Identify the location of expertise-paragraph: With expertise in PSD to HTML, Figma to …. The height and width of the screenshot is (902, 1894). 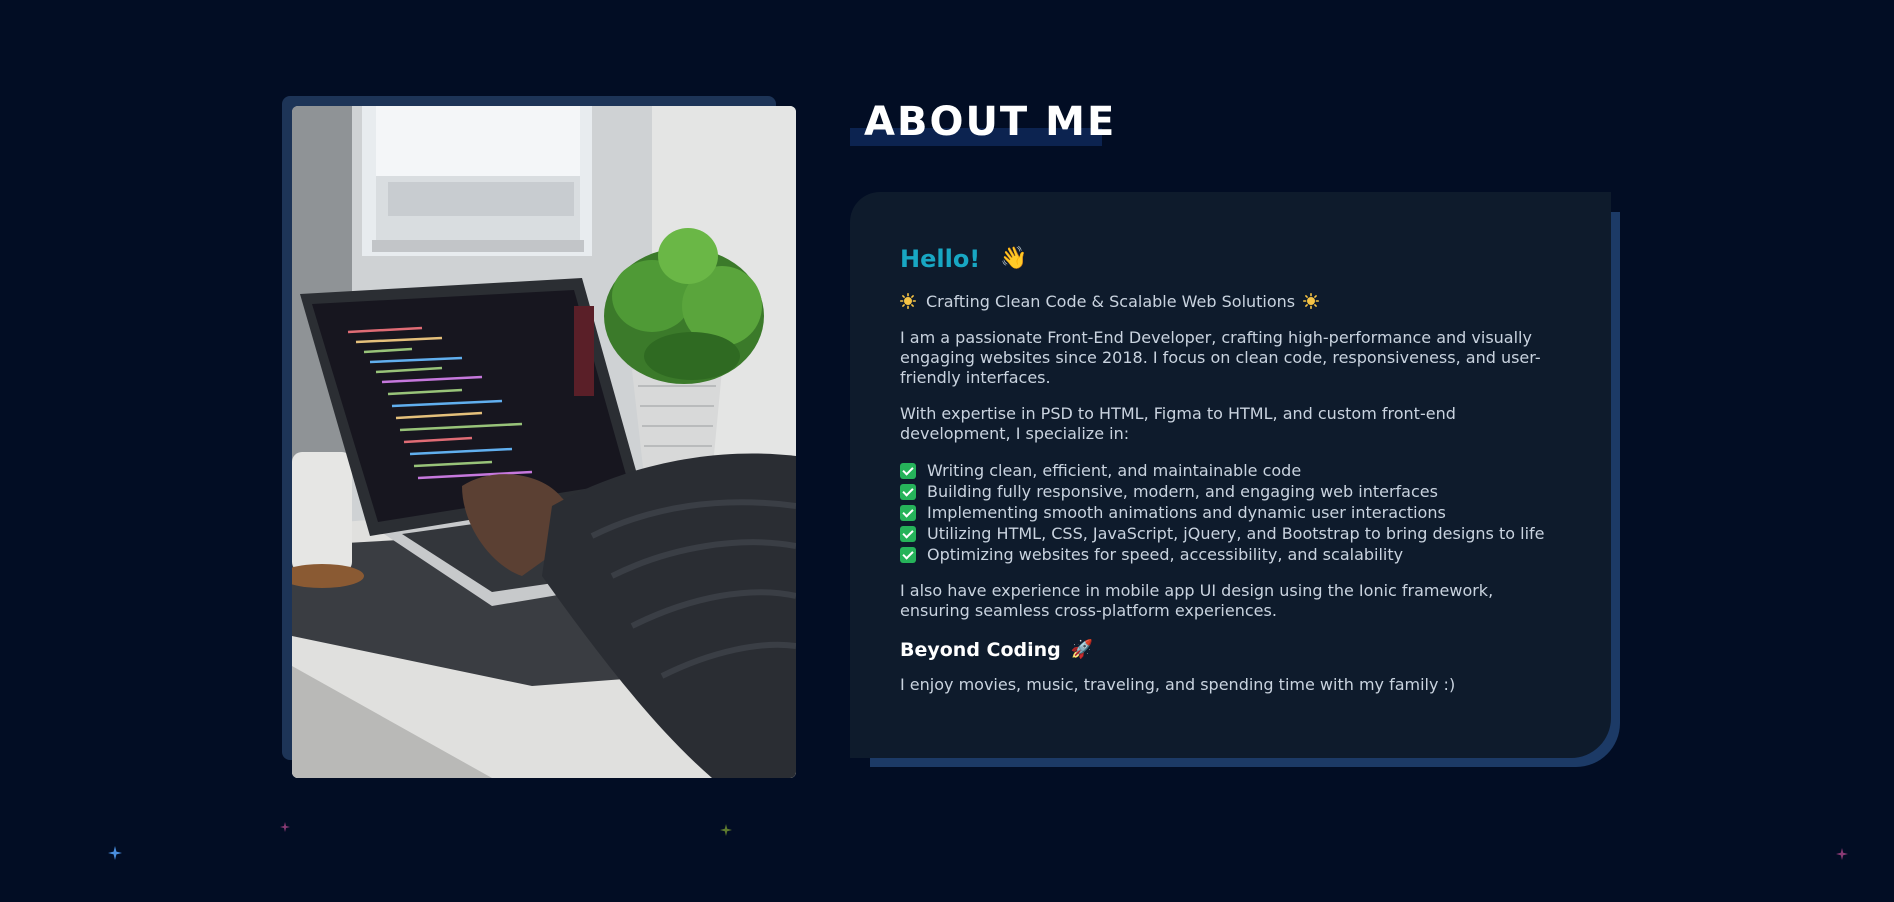
(1178, 423).